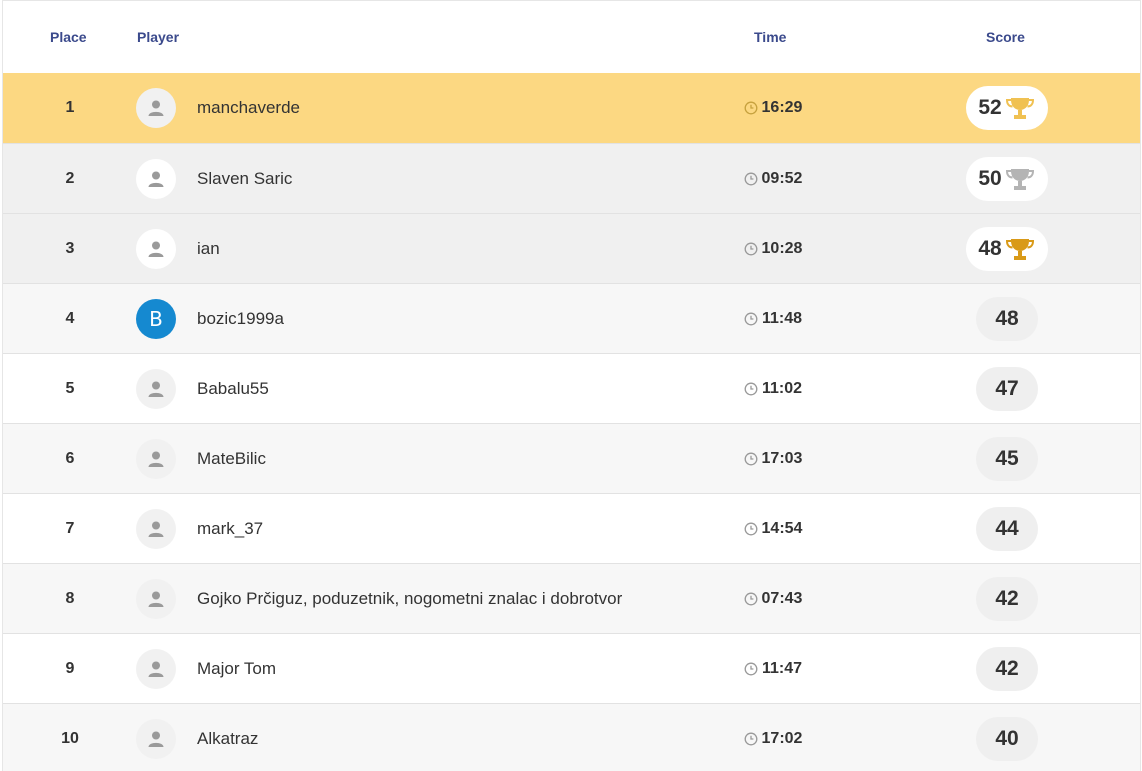  I want to click on leaderboard-row: 3 ian 10:28 48, so click(571, 248).